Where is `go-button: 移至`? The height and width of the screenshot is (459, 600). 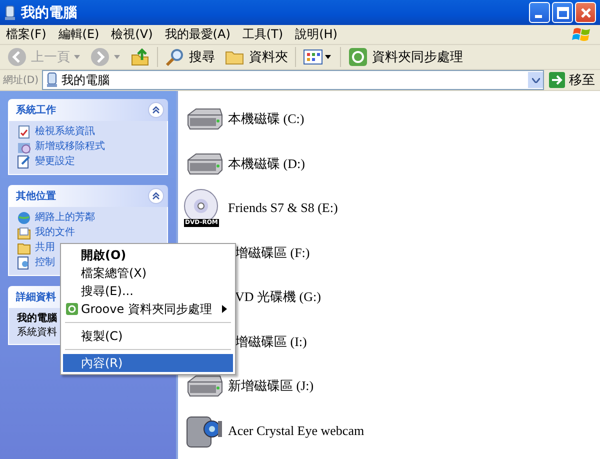
go-button: 移至 is located at coordinates (572, 80).